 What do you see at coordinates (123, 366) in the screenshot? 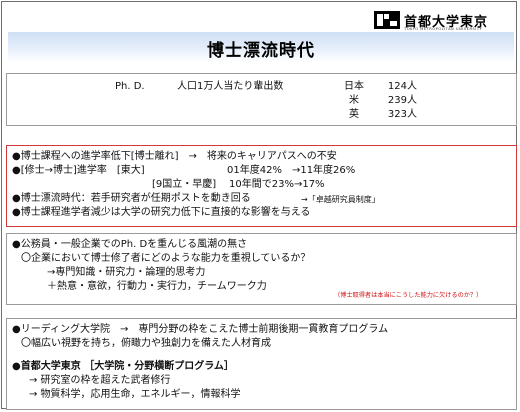
I see `program-line-3: ●首都大学東京 ［大学院・分野横断プログラム］` at bounding box center [123, 366].